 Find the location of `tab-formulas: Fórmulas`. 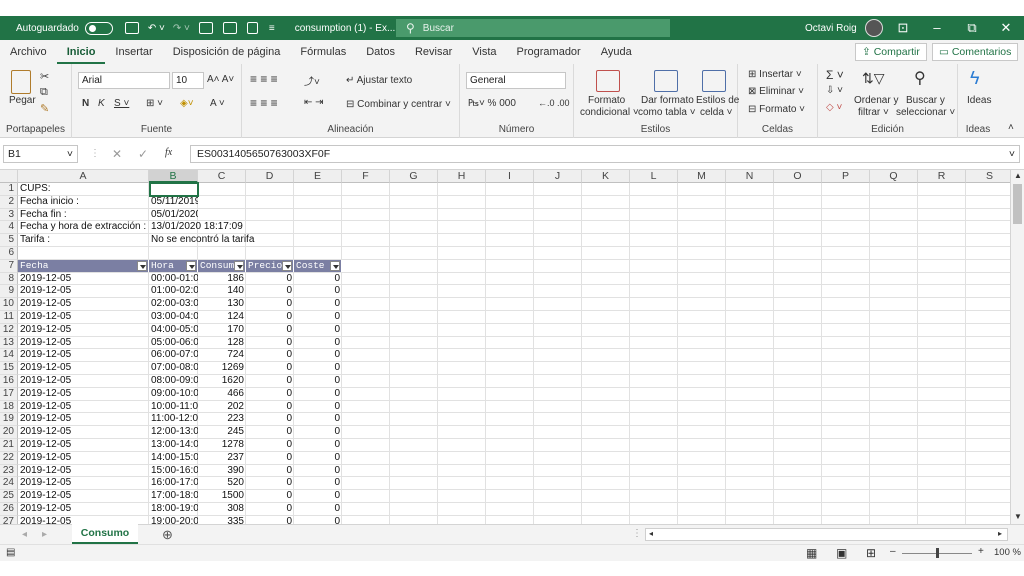

tab-formulas: Fórmulas is located at coordinates (323, 52).